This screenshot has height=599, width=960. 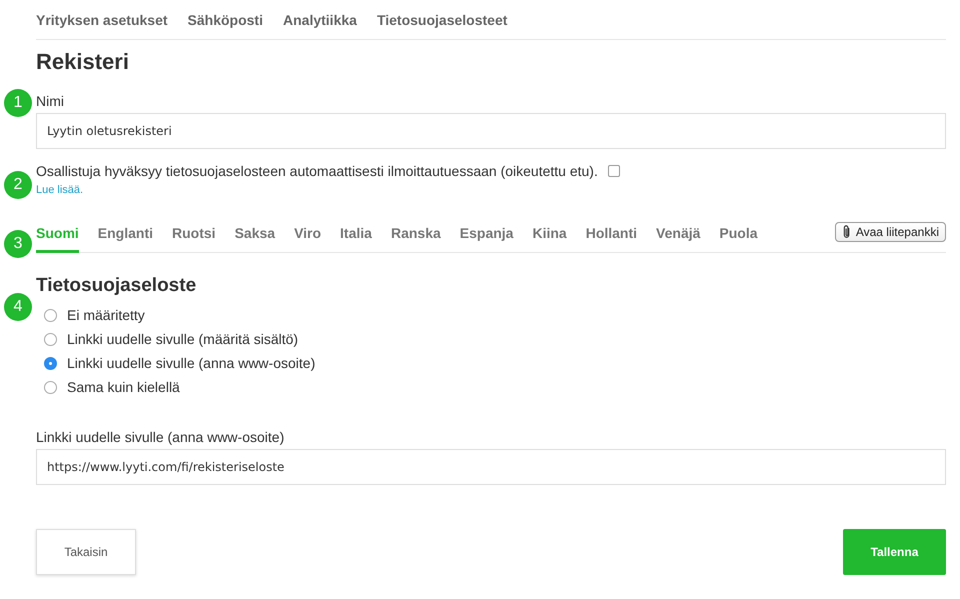 What do you see at coordinates (317, 171) in the screenshot?
I see `consent-text: Osallistuja hyväksyy tietosuojaselosteen automaattisesti ilmoittautuessaan (oikeutettu etu).` at bounding box center [317, 171].